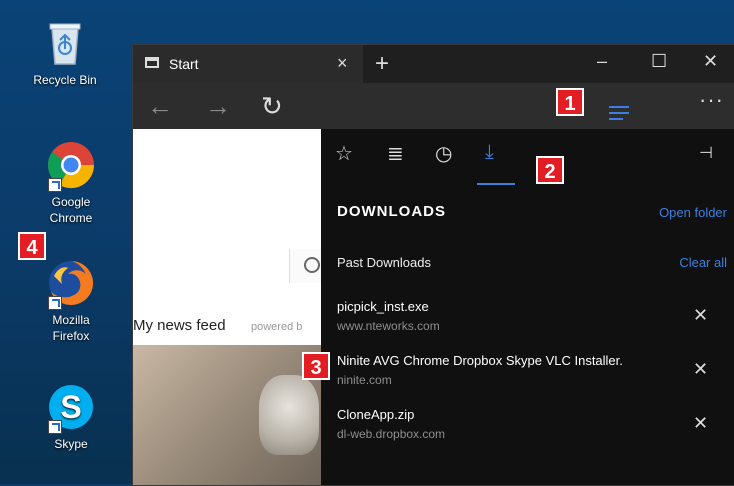 This screenshot has height=486, width=734. Describe the element at coordinates (184, 64) in the screenshot. I see `tab-title: Start` at that location.